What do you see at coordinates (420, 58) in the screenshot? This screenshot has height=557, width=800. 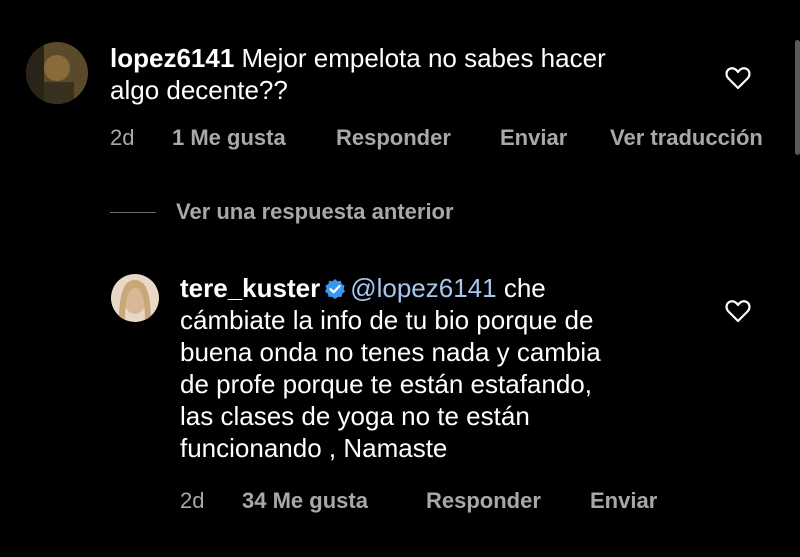 I see `comment-text-line: Mejor empelota no sabes hacer` at bounding box center [420, 58].